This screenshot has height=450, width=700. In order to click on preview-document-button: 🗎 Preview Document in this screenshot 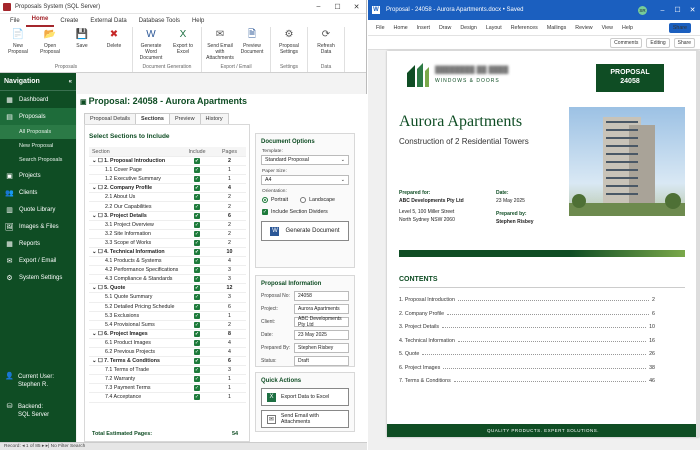, I will do `click(252, 45)`.